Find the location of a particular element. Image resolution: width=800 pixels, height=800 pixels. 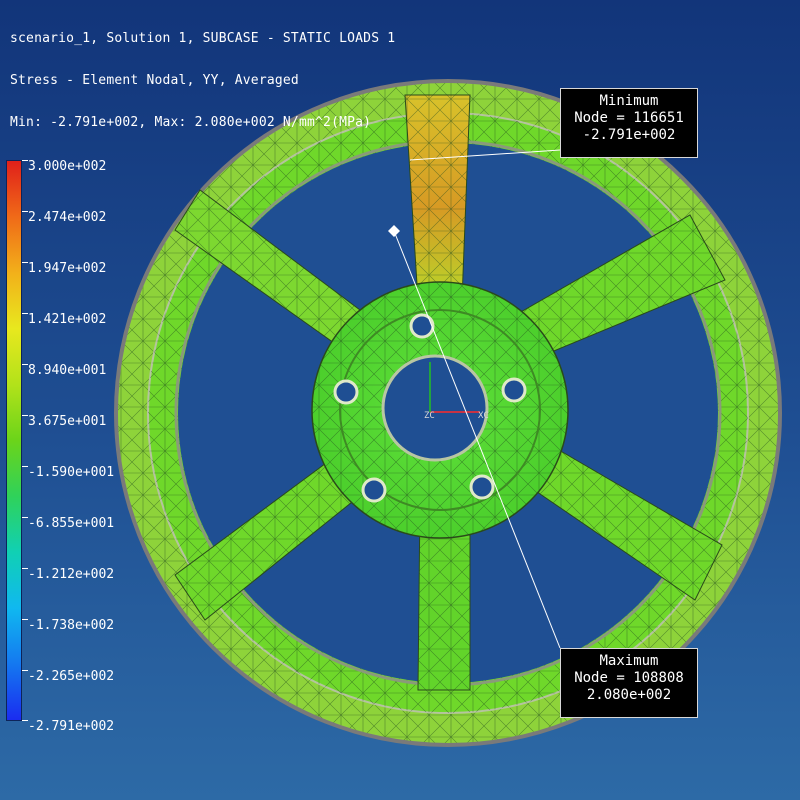

legend-label-0: 3.000e+002 is located at coordinates (67, 166).